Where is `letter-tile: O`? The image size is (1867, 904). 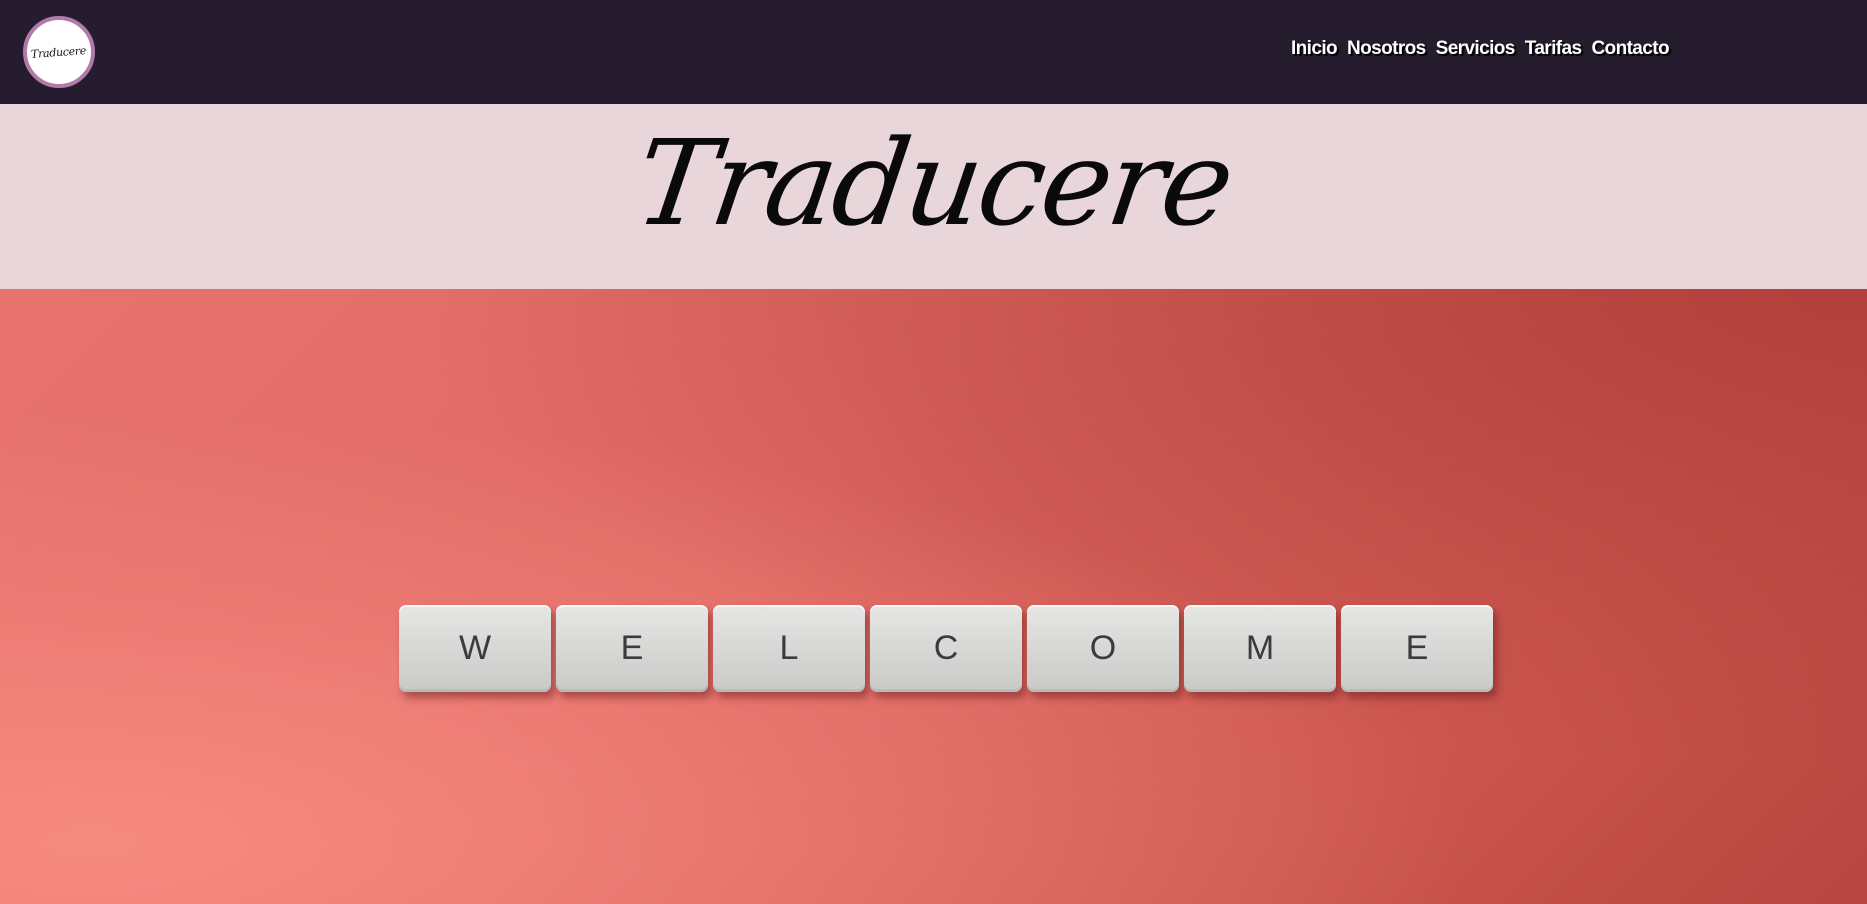 letter-tile: O is located at coordinates (1103, 648).